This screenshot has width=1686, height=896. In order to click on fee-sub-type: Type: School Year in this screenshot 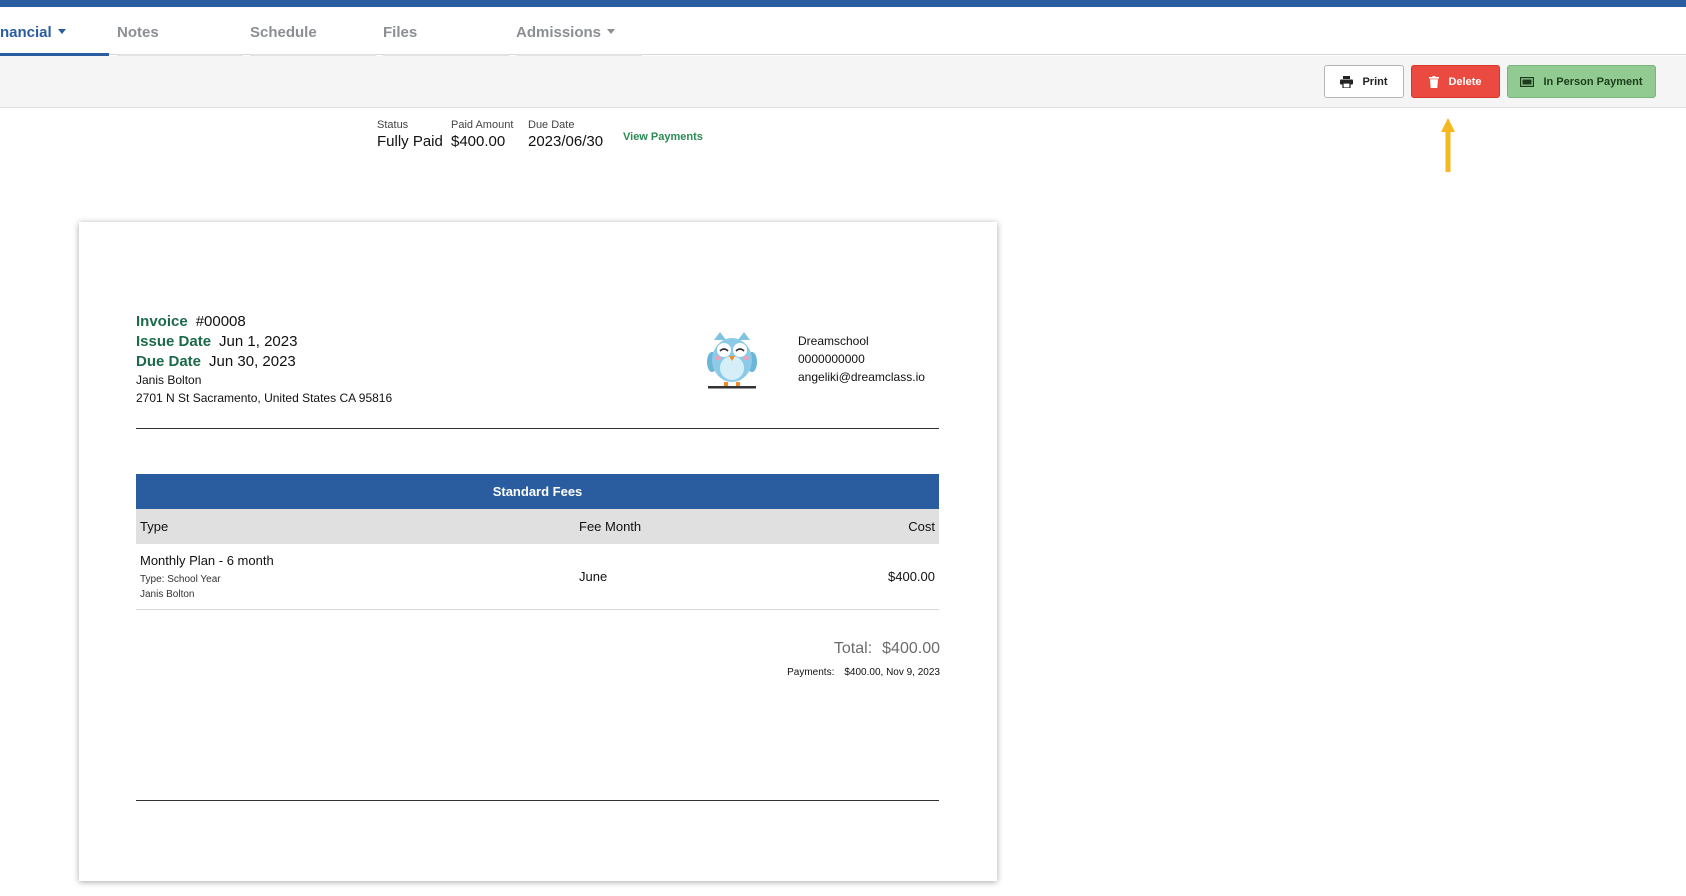, I will do `click(180, 579)`.